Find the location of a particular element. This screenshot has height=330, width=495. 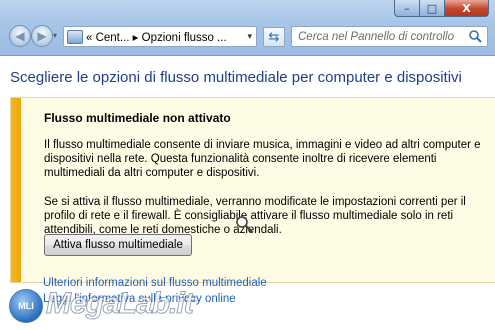

window-controls: – □ X is located at coordinates (441, 8).